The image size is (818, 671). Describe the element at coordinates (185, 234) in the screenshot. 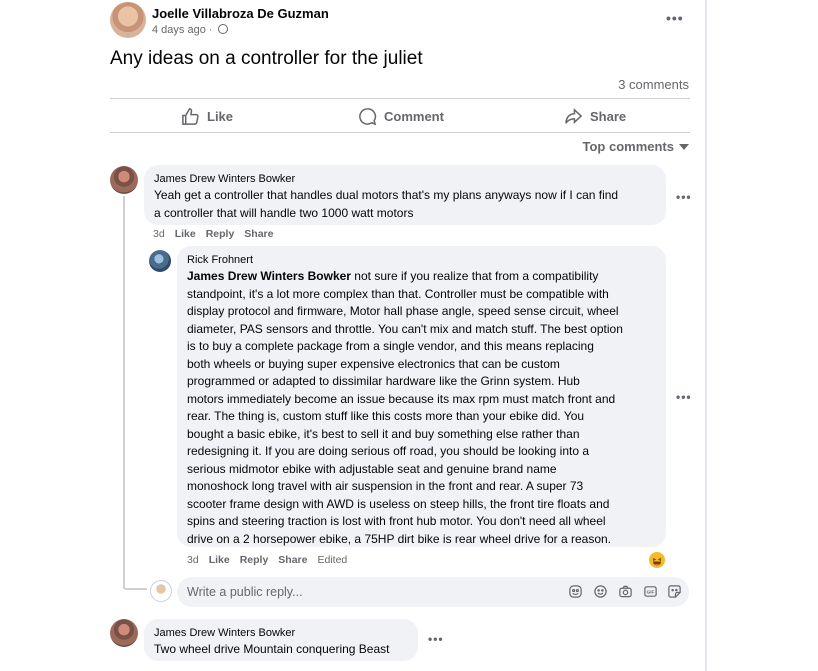

I see `comment-like-button: Like` at that location.